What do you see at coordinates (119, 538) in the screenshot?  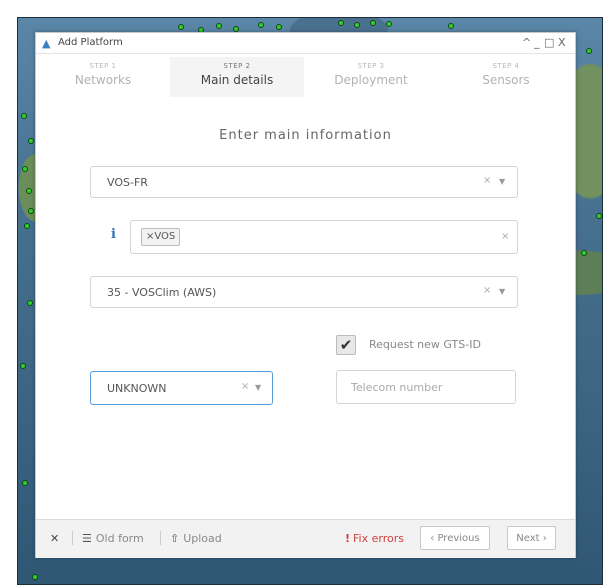 I see `old-form-label: Old form` at bounding box center [119, 538].